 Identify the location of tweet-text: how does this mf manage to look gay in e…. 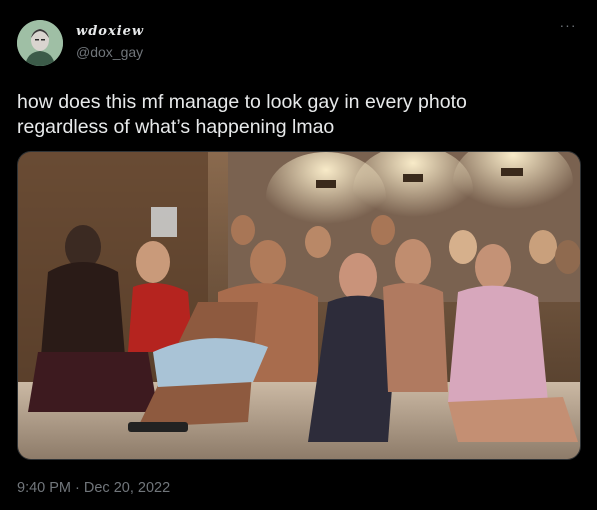
(299, 115).